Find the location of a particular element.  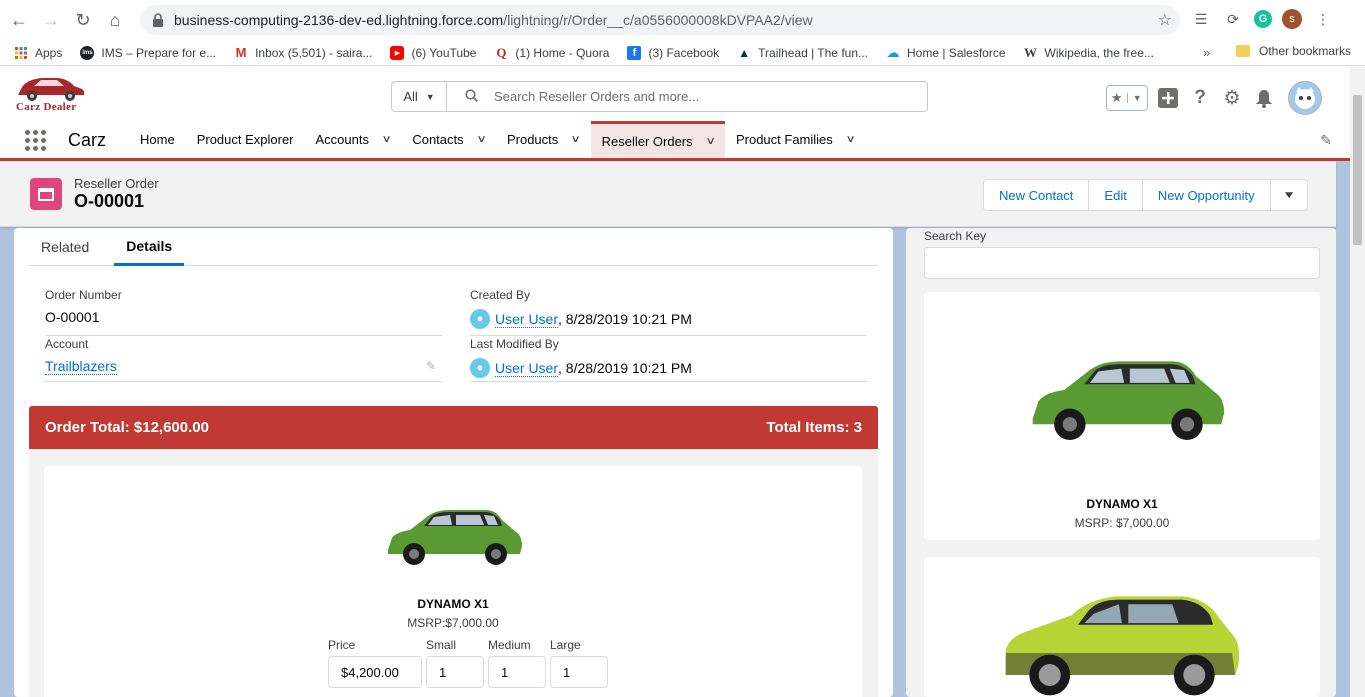

small-quantity-input: 1 is located at coordinates (455, 672).